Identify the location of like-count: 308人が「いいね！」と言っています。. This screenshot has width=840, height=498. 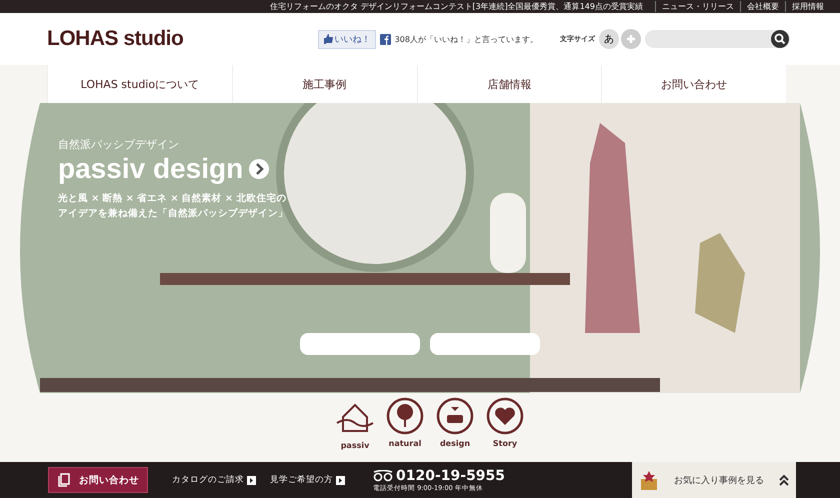
(466, 39).